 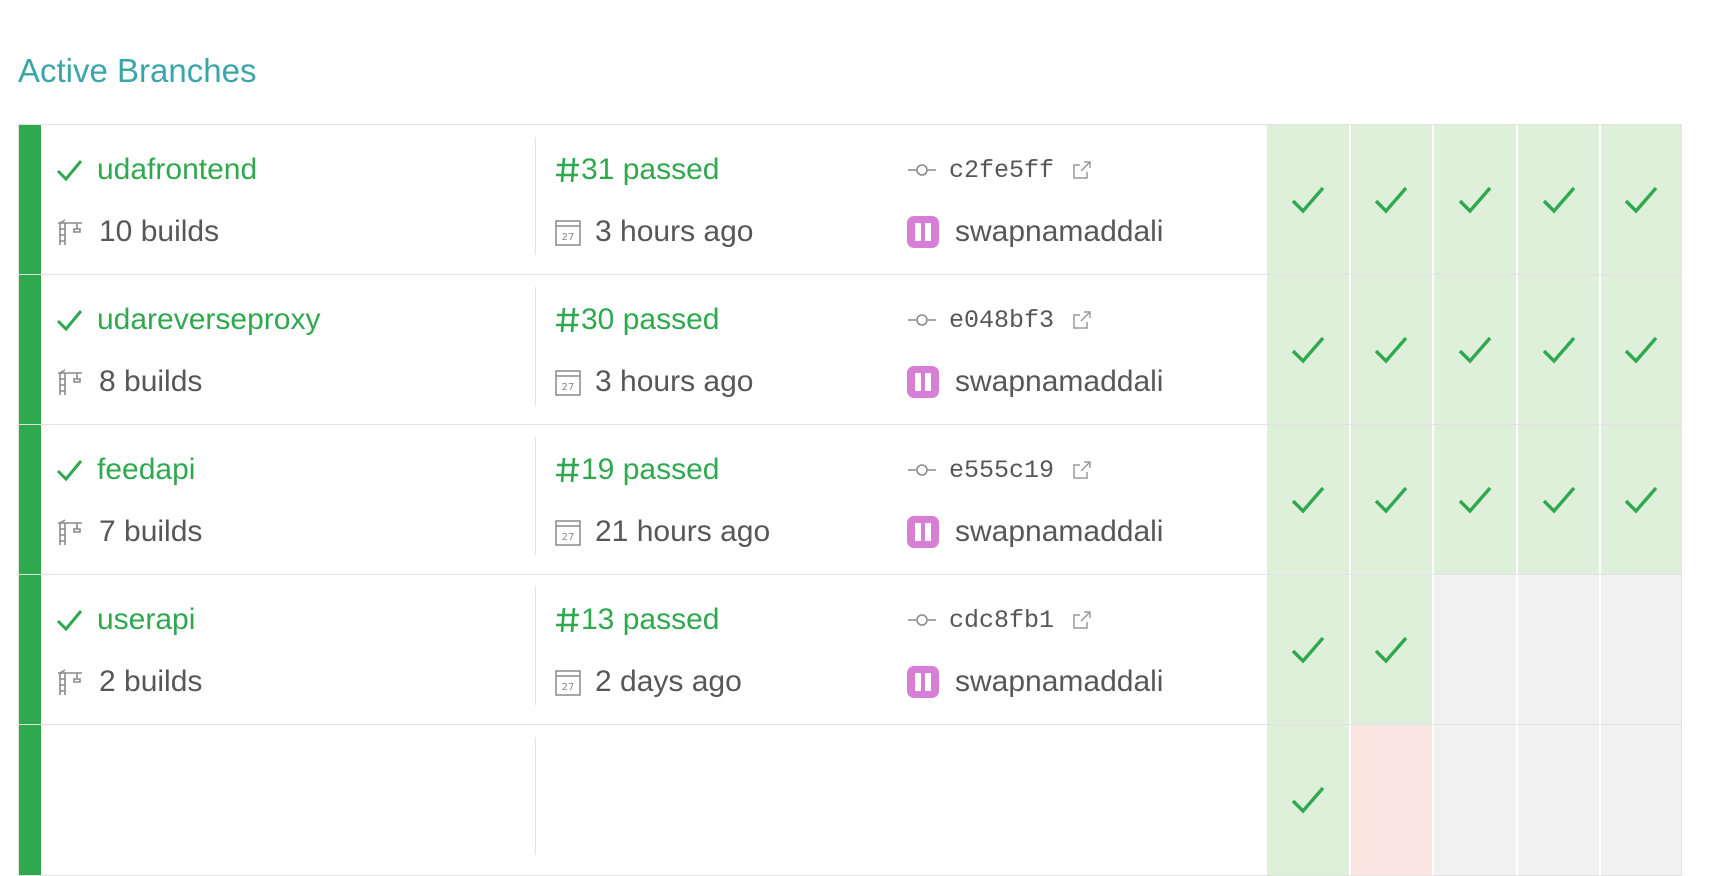 What do you see at coordinates (650, 170) in the screenshot?
I see `build-status-link: 31 passed` at bounding box center [650, 170].